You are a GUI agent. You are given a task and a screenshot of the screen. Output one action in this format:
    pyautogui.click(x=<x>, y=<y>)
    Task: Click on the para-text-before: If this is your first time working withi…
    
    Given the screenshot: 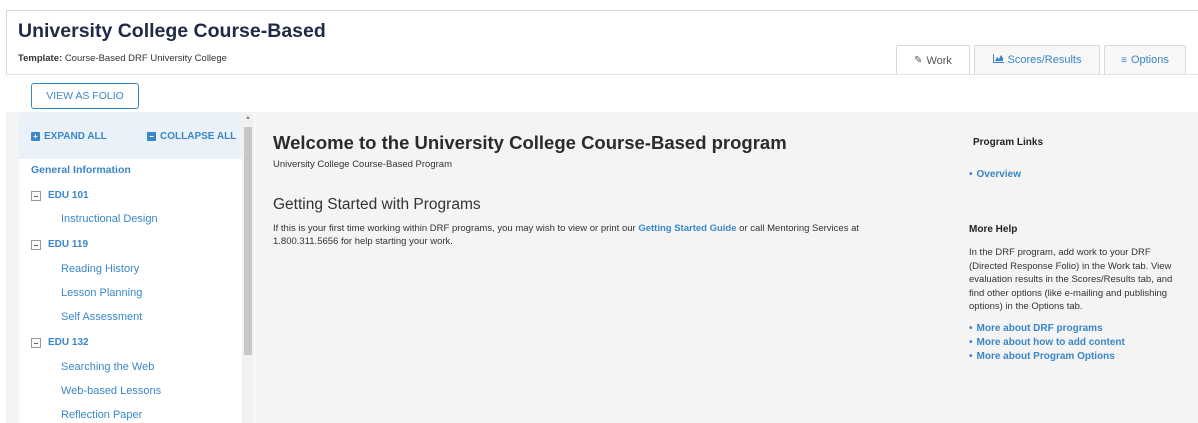 What is the action you would take?
    pyautogui.click(x=456, y=228)
    